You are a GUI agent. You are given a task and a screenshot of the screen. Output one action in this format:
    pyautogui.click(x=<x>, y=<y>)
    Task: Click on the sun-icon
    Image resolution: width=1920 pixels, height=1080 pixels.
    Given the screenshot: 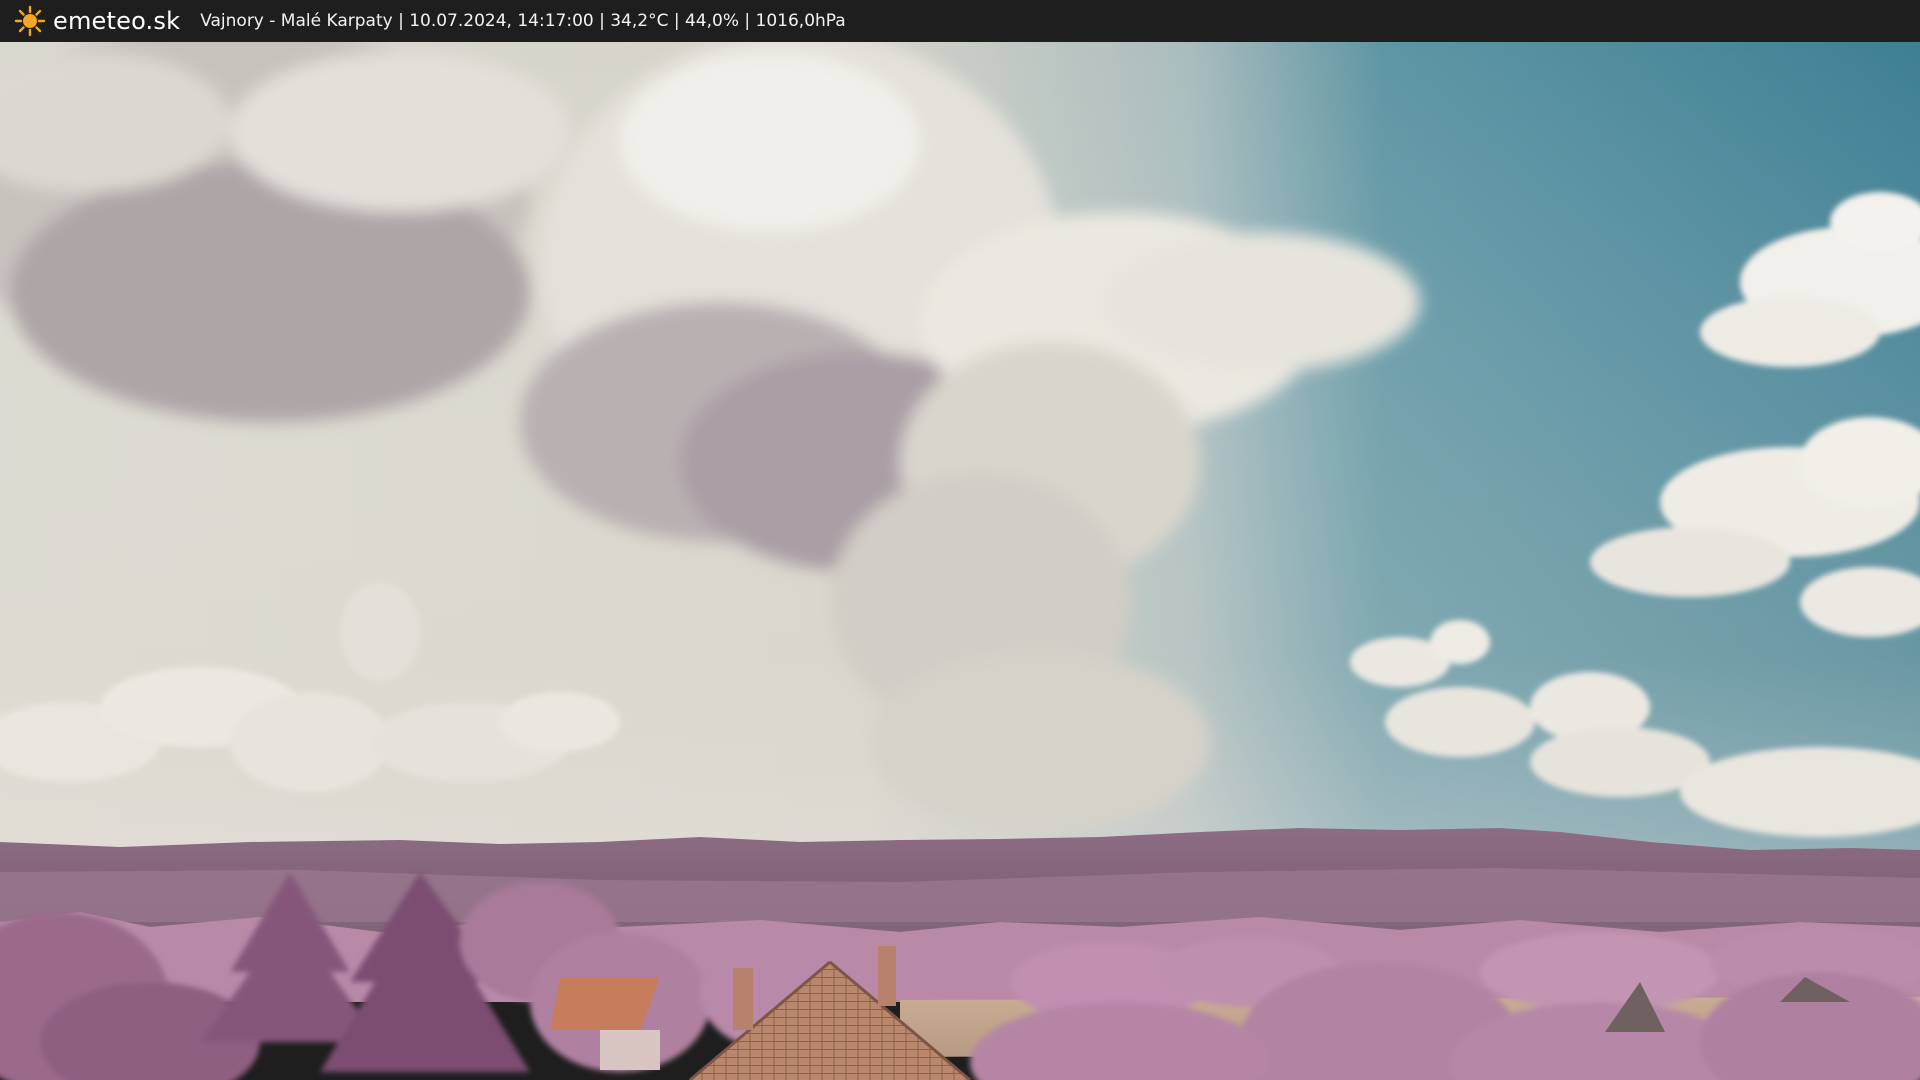 What is the action you would take?
    pyautogui.click(x=30, y=21)
    